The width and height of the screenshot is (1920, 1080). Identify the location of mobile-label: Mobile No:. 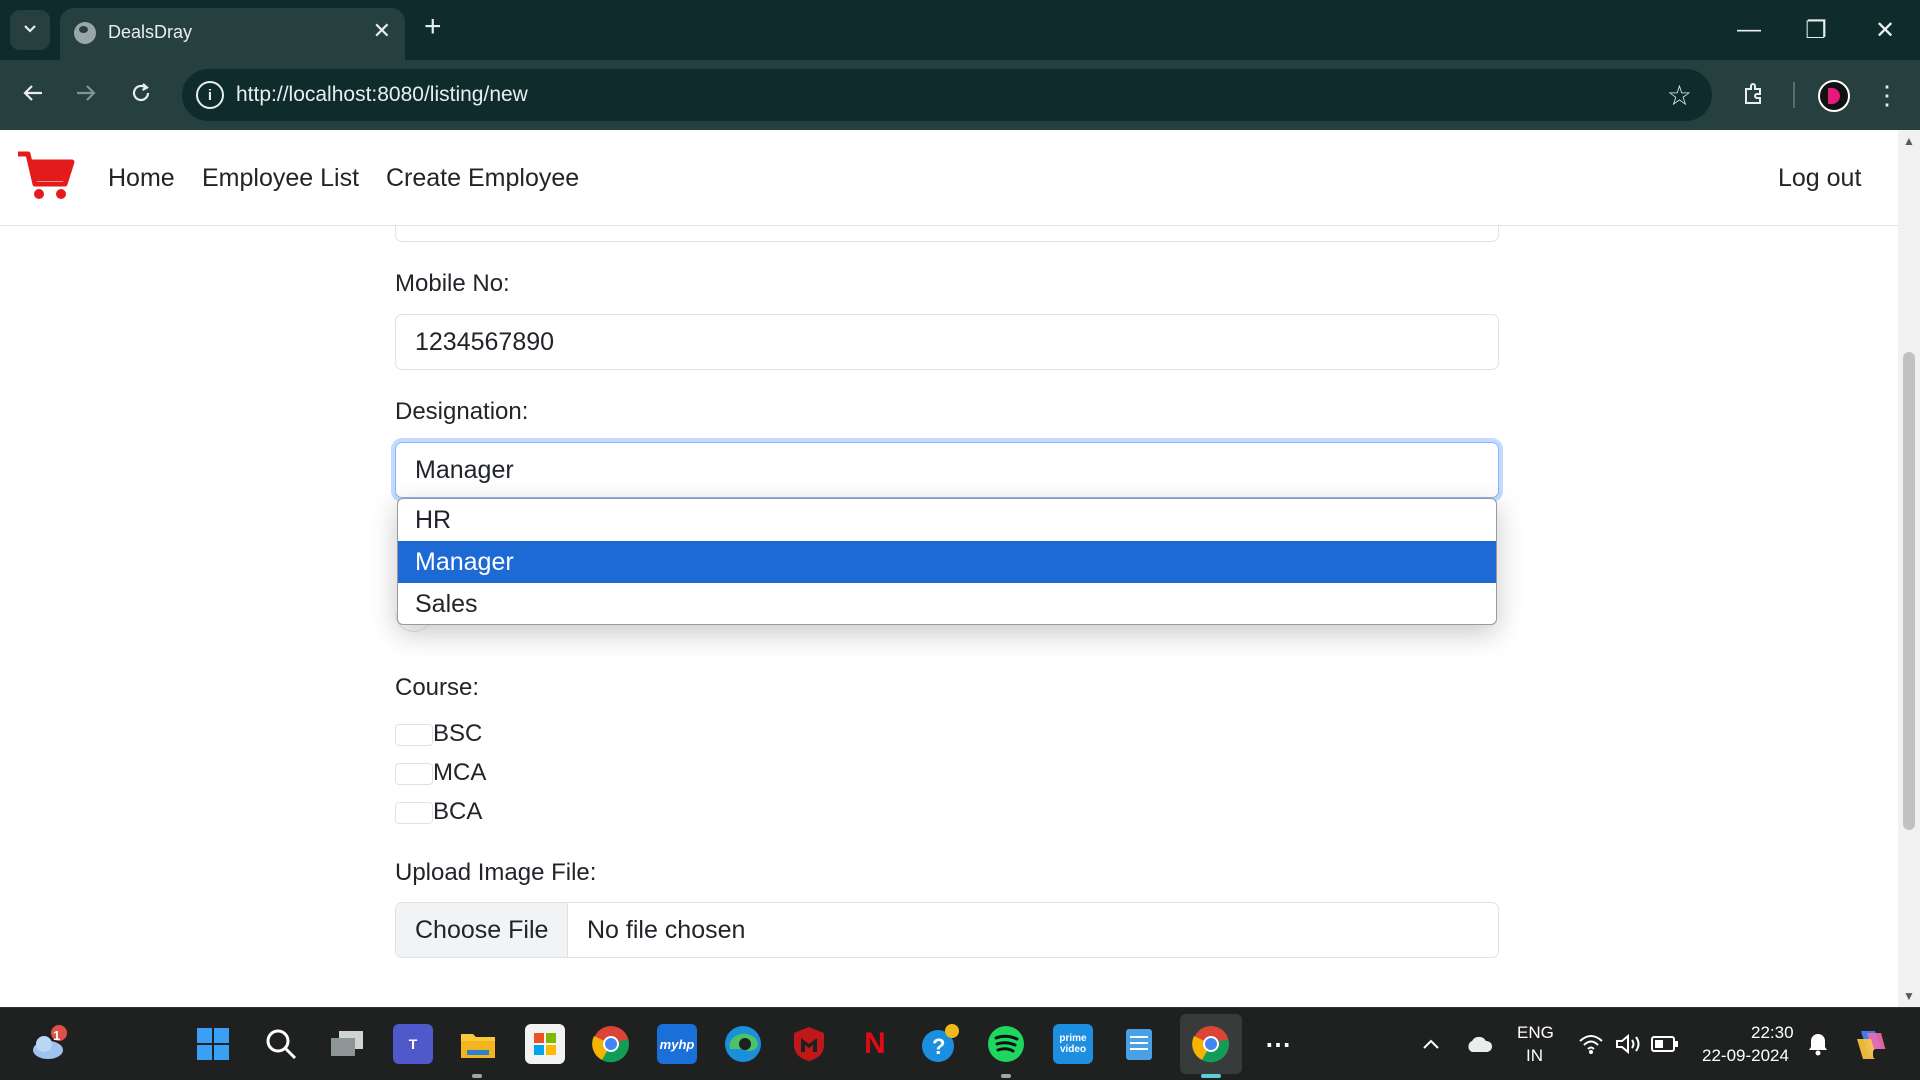
(452, 283).